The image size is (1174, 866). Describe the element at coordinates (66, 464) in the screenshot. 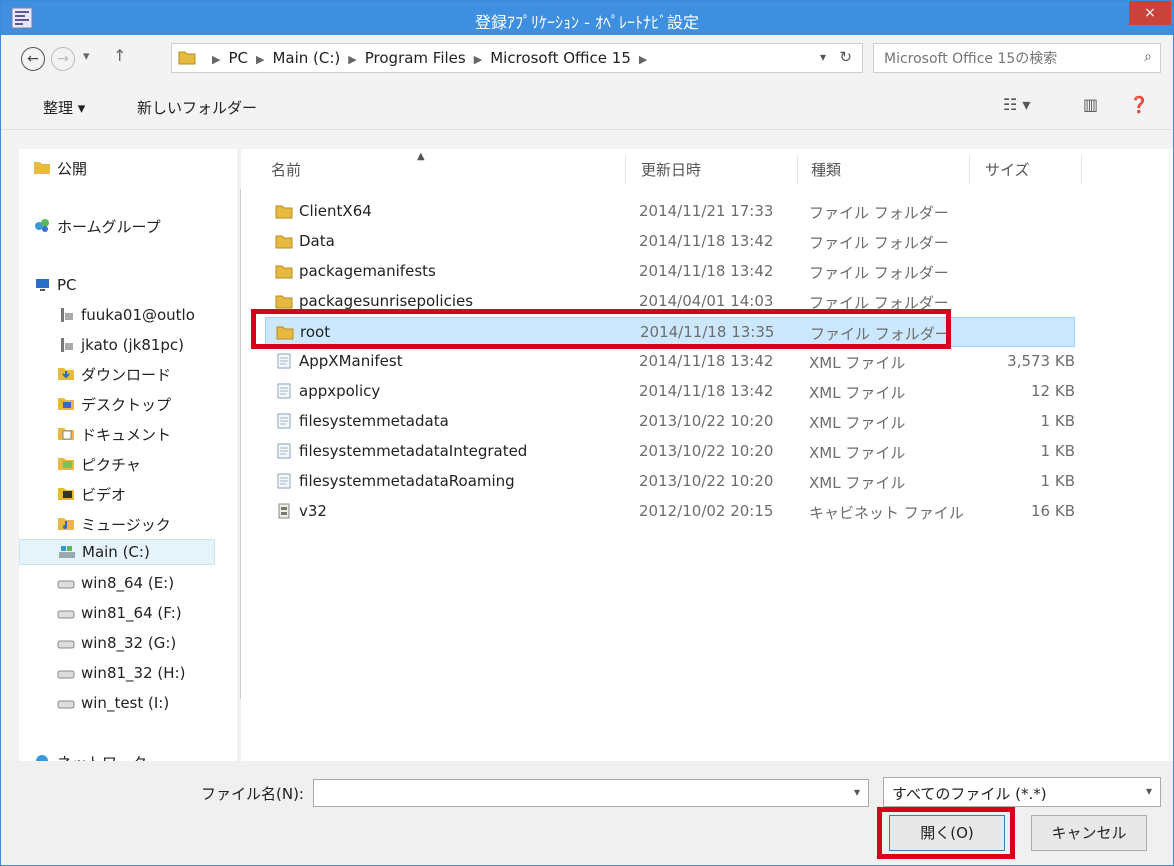

I see `pictures-icon` at that location.